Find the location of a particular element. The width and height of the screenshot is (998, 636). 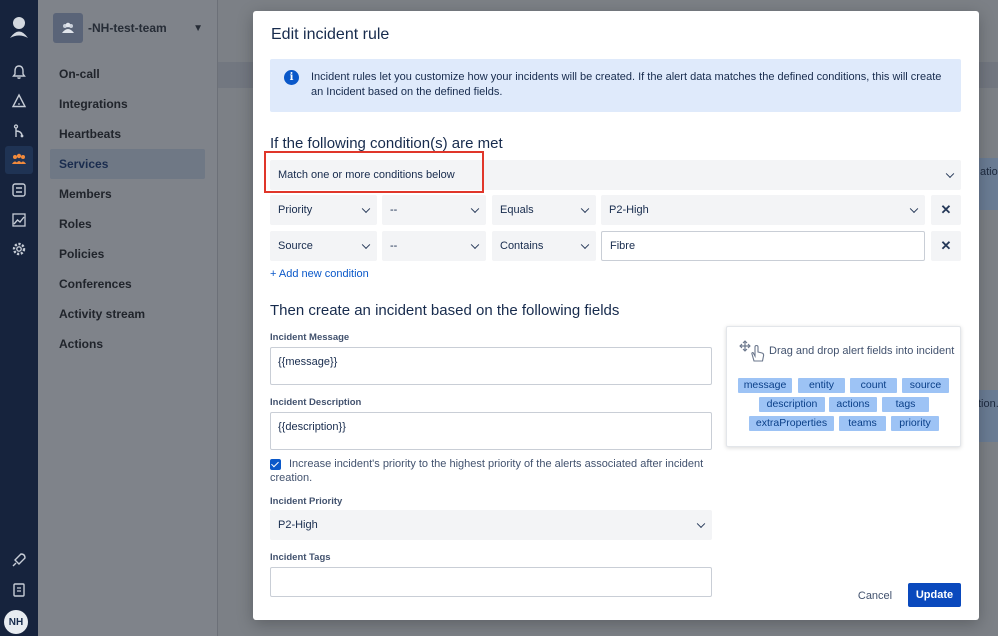

field-chip-extraproperties: extraProperties is located at coordinates (791, 423).